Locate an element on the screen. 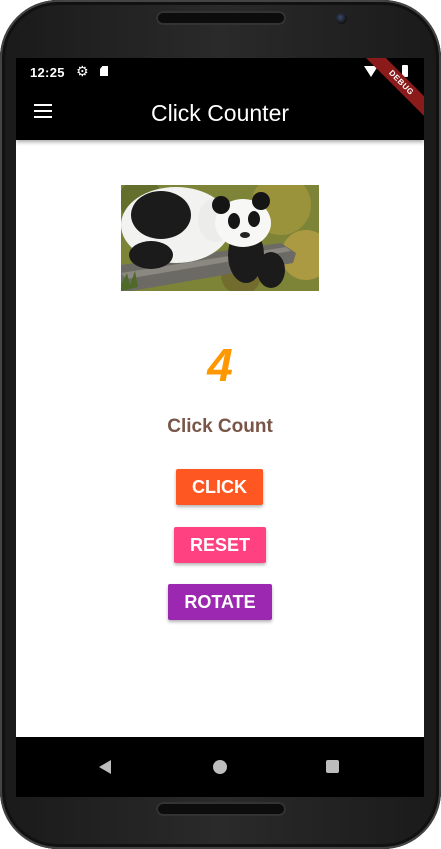  recents-icon is located at coordinates (332, 766).